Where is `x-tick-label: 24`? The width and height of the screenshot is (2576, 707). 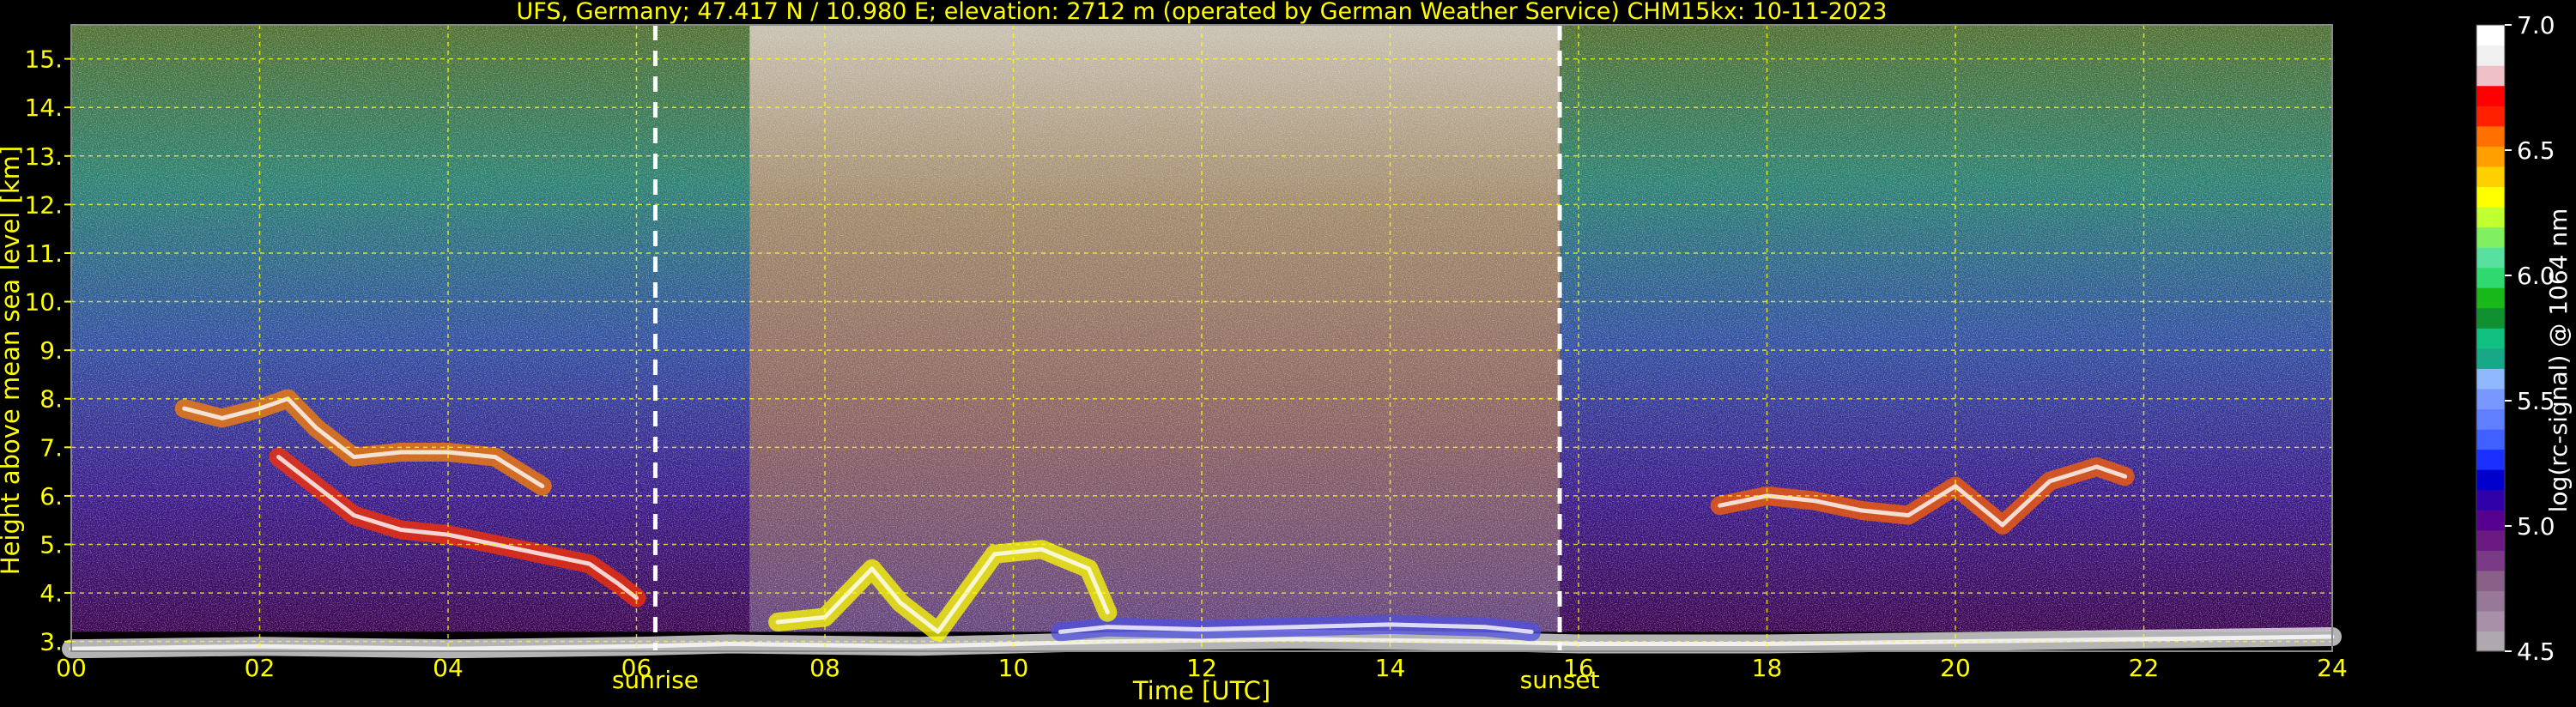
x-tick-label: 24 is located at coordinates (2332, 668).